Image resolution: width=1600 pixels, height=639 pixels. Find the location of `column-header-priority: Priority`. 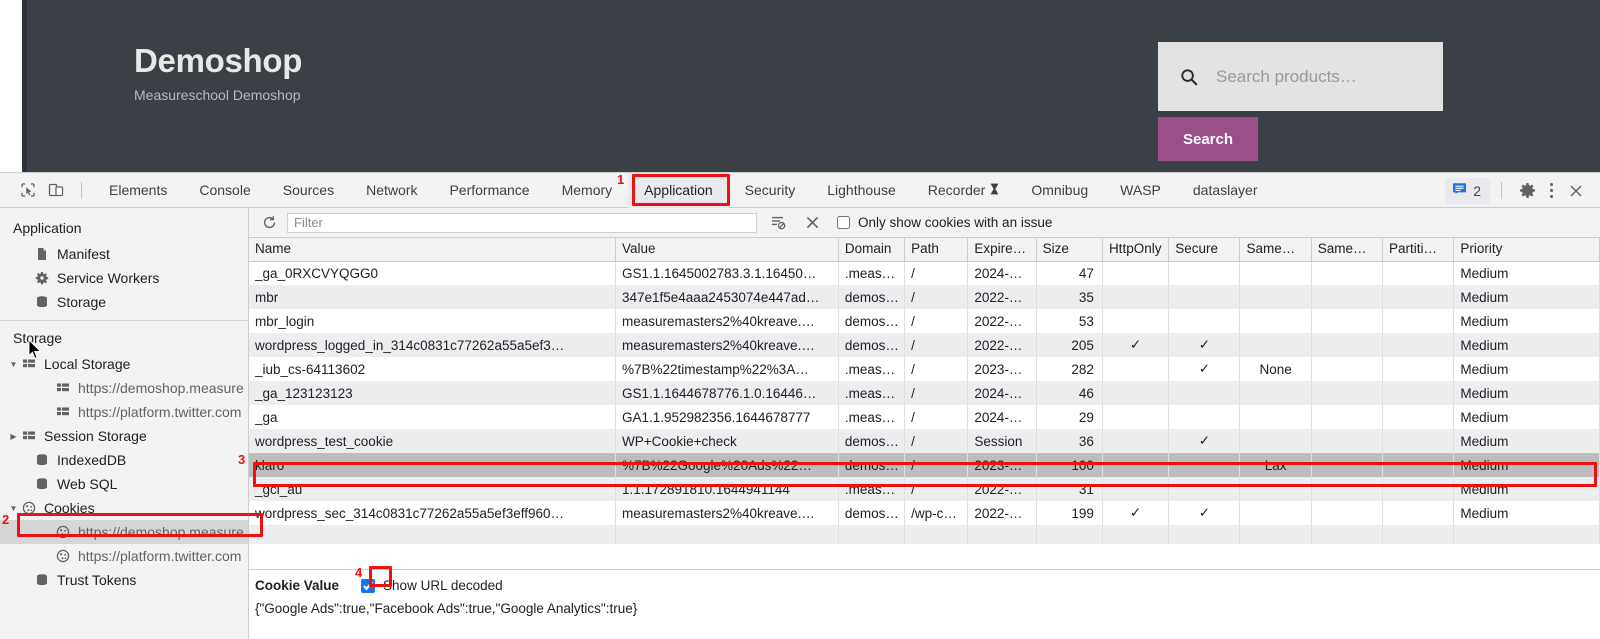

column-header-priority: Priority is located at coordinates (1526, 250).